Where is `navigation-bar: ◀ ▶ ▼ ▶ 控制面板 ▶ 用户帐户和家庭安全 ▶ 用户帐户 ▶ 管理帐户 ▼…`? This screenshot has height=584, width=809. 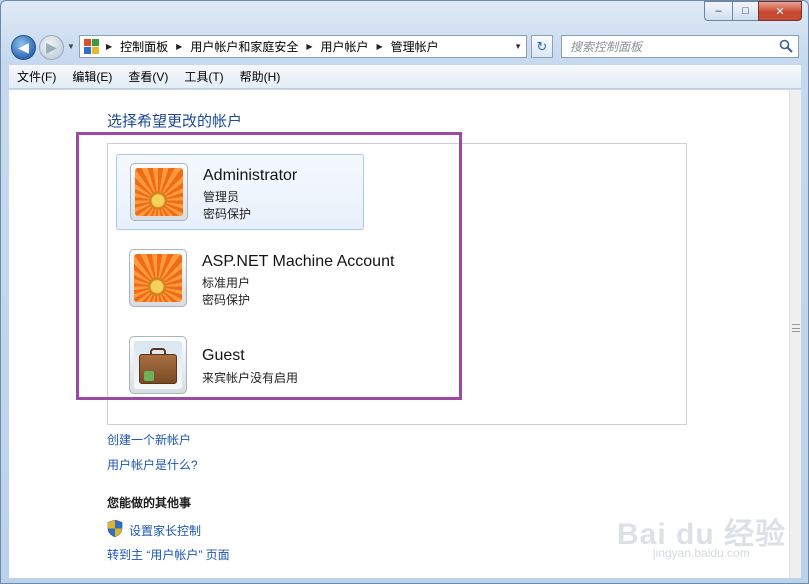
navigation-bar: ◀ ▶ ▼ ▶ 控制面板 ▶ 用户帐户和家庭安全 ▶ 用户帐户 ▶ 管理帐户 ▼… is located at coordinates (404, 47).